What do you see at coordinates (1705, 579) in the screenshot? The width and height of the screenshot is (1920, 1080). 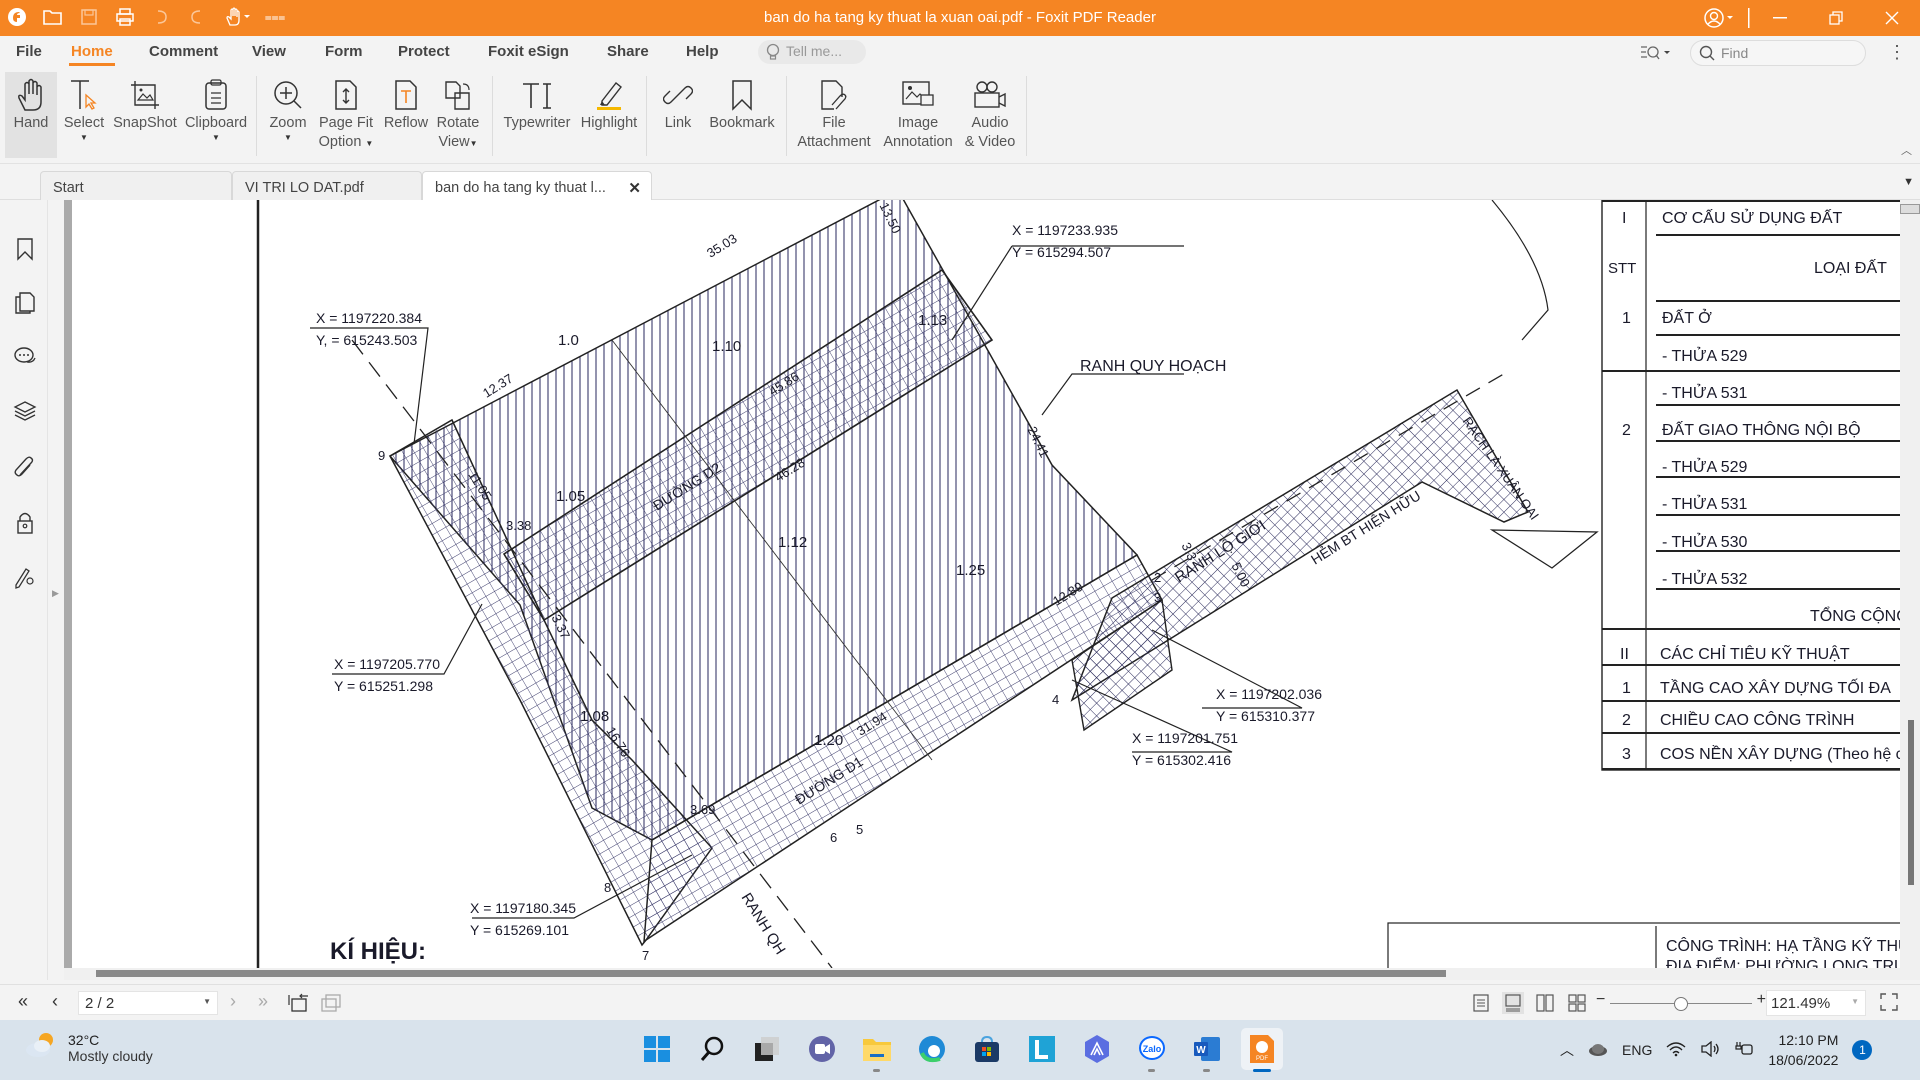 I see `table-row-label: - THỬA 532` at bounding box center [1705, 579].